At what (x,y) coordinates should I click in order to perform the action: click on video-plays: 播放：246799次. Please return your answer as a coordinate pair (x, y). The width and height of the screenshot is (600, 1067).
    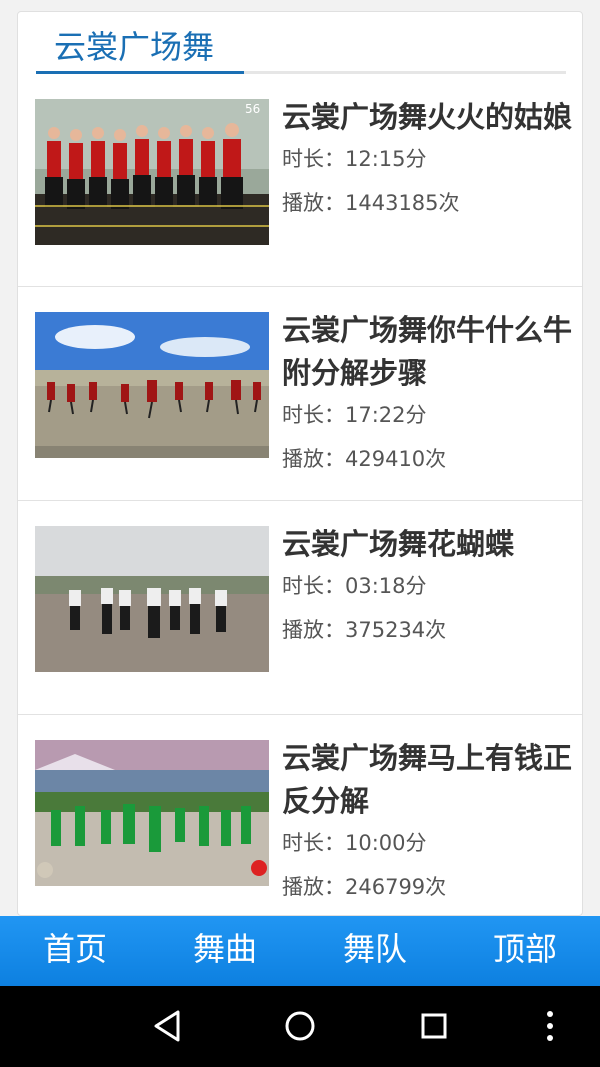
    Looking at the image, I should click on (364, 887).